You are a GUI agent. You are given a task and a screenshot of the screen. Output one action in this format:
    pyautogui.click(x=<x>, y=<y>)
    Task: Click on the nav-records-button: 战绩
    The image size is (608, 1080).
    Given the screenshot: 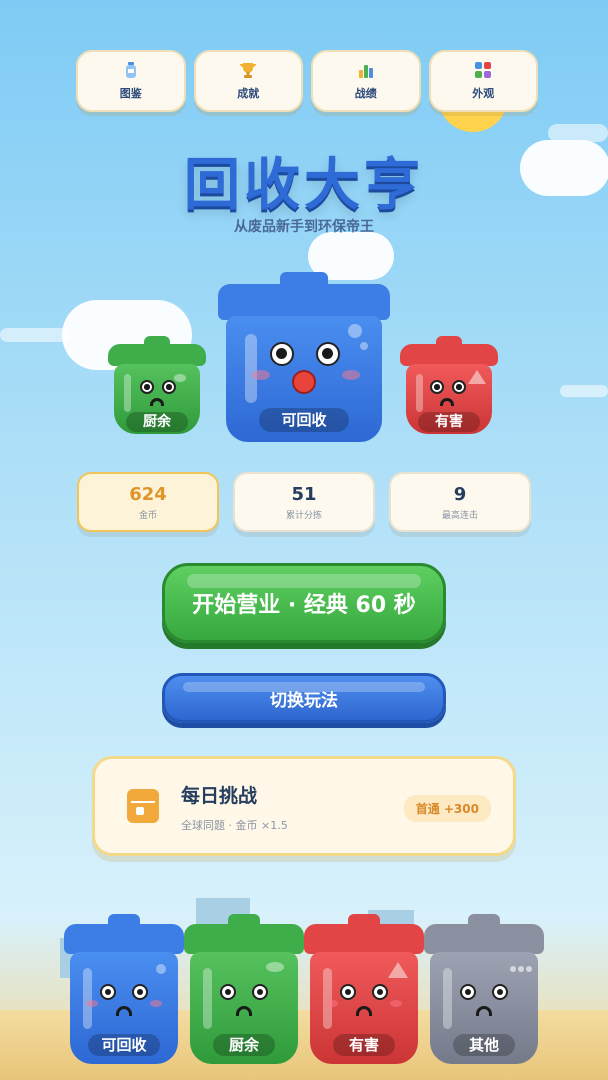 What is the action you would take?
    pyautogui.click(x=366, y=81)
    